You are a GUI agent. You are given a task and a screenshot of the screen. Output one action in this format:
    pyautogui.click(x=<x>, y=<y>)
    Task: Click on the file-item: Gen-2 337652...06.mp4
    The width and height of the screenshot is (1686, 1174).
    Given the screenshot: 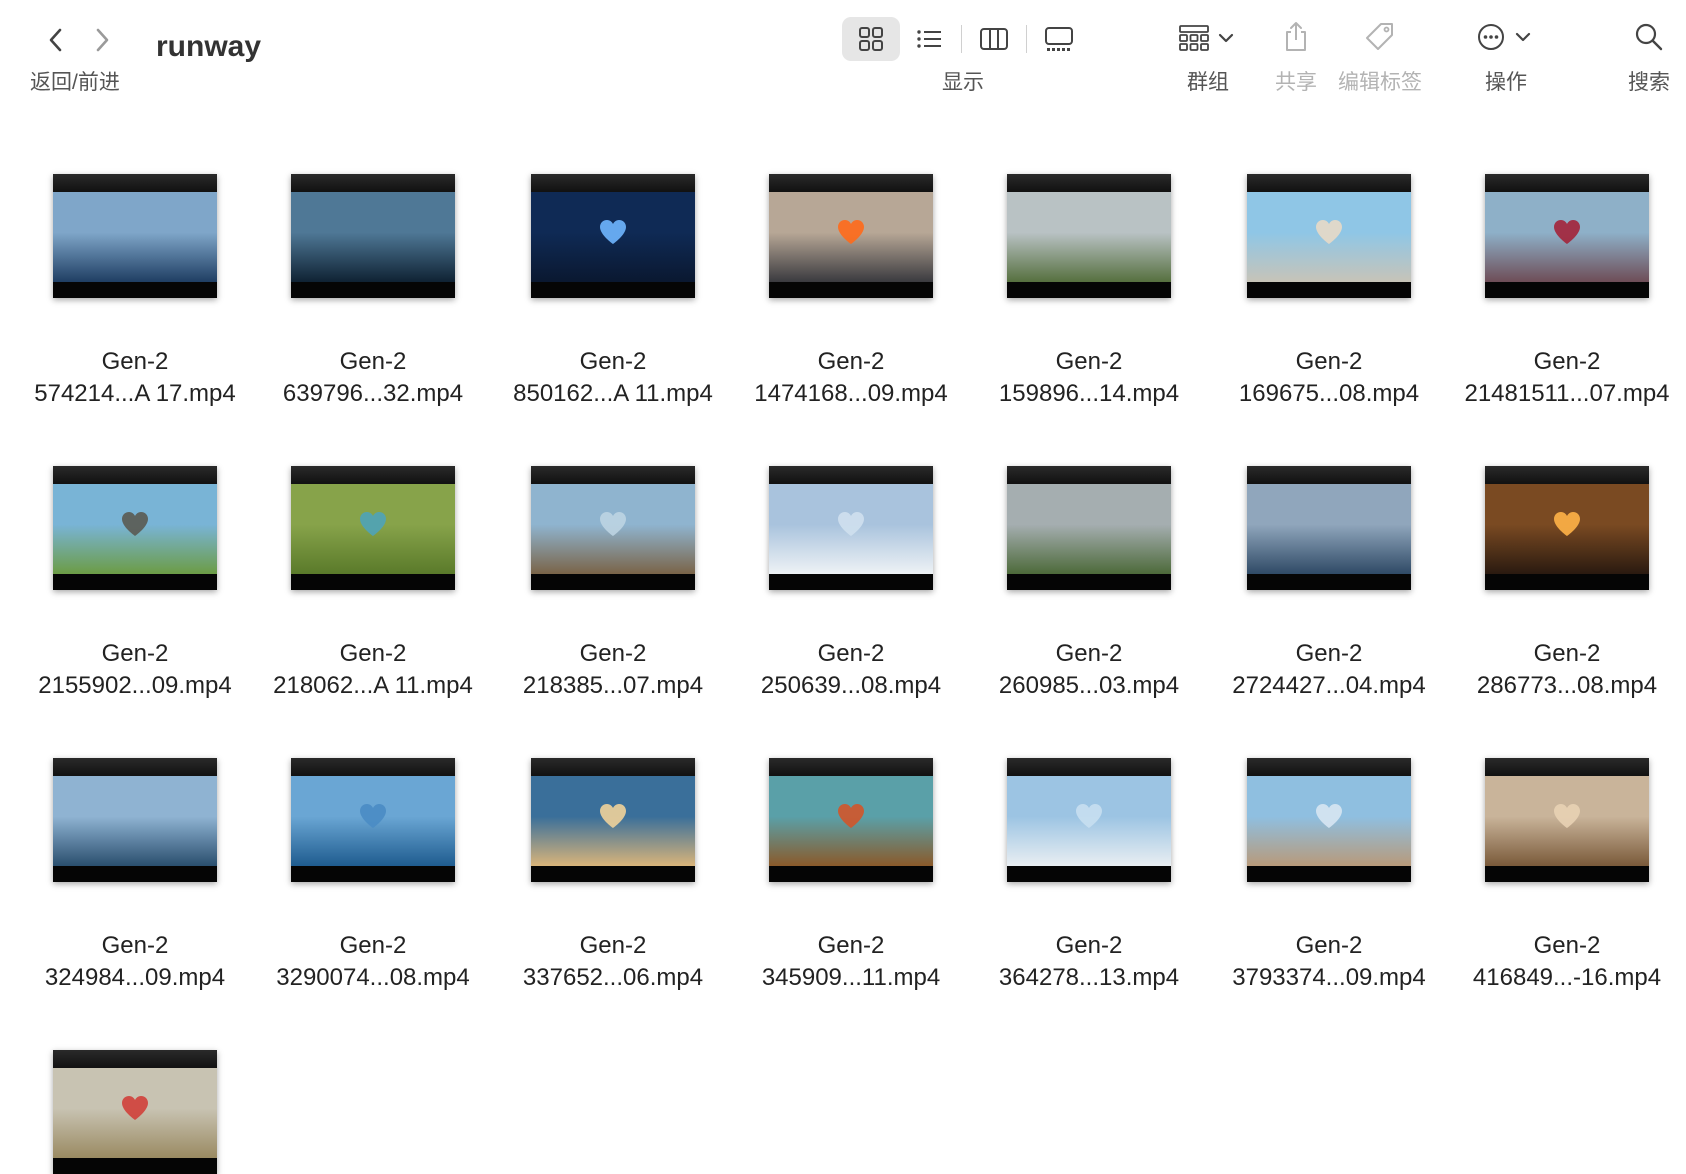 What is the action you would take?
    pyautogui.click(x=613, y=876)
    